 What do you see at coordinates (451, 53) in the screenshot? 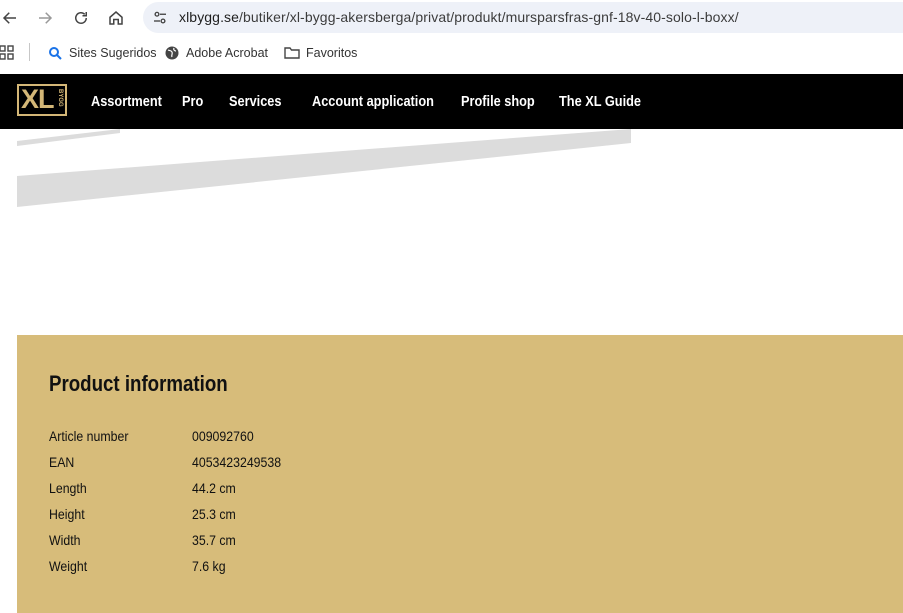
I see `bookmarks-bar: Sites Sugeridos Adobe Acrobat Favoritos` at bounding box center [451, 53].